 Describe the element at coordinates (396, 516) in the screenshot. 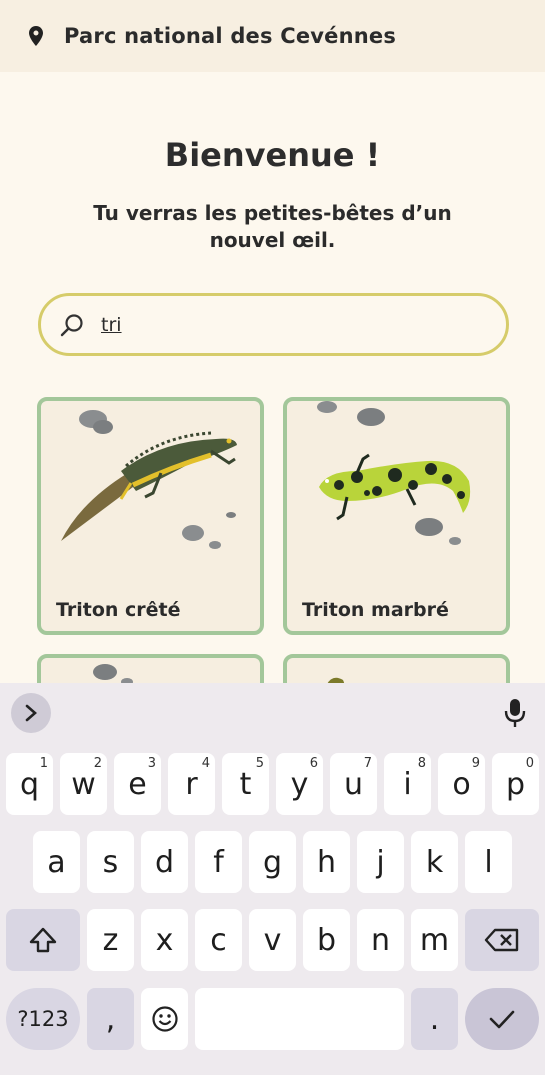

I see `species-card-triton-marbre: Triton marbré` at that location.